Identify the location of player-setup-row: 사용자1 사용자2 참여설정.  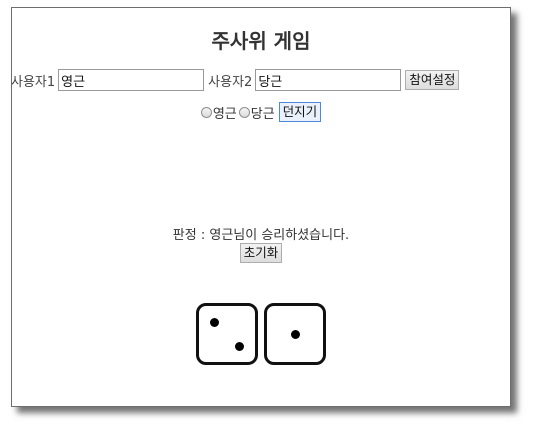
(261, 80).